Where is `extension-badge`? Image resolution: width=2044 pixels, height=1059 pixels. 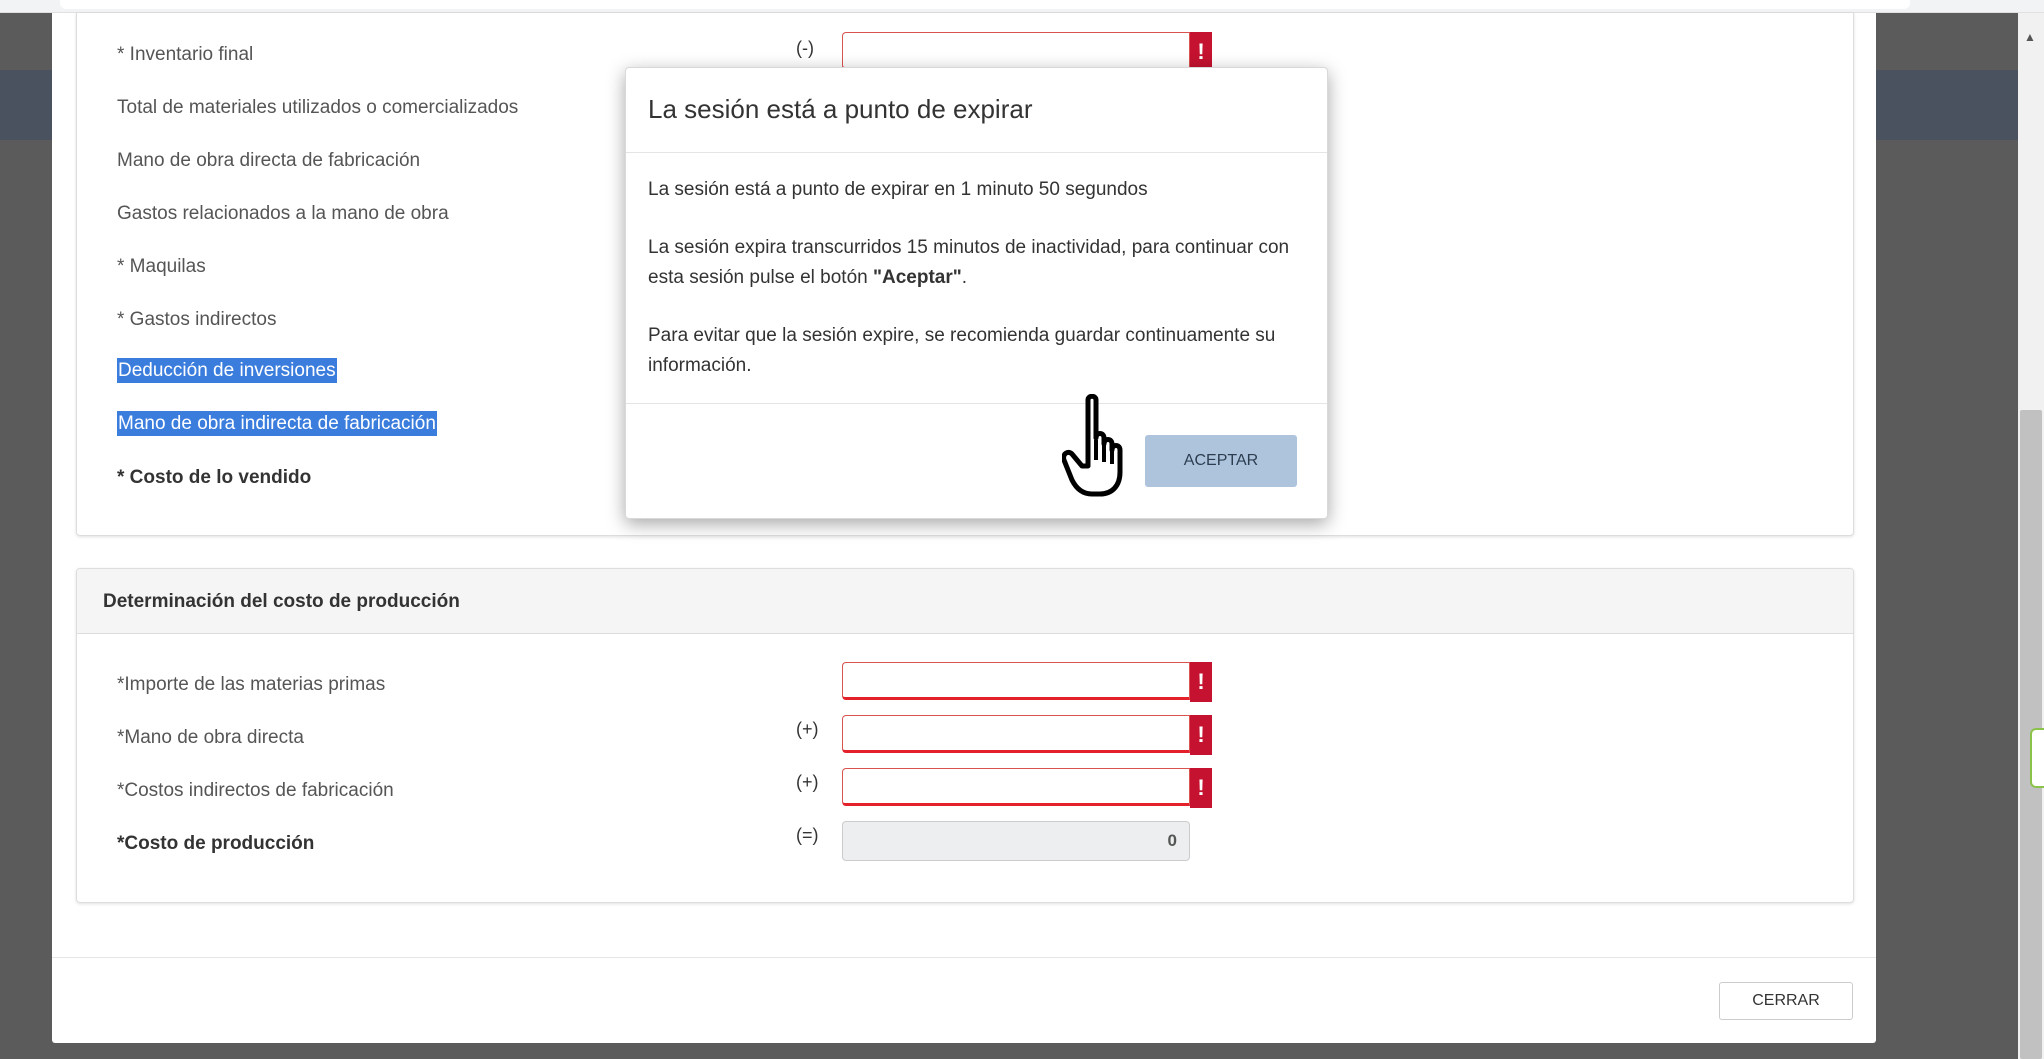 extension-badge is located at coordinates (2037, 758).